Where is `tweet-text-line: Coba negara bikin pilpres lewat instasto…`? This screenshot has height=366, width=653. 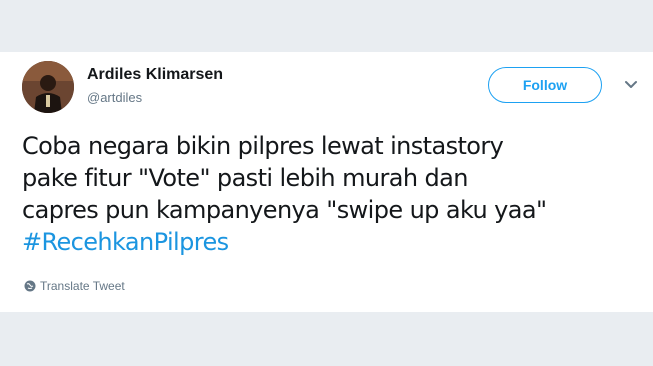
tweet-text-line: Coba negara bikin pilpres lewat instasto… is located at coordinates (263, 146).